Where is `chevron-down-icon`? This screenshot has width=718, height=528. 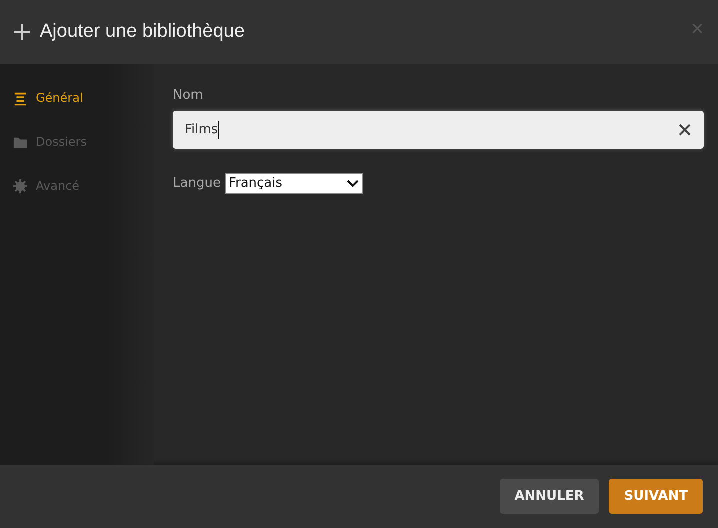 chevron-down-icon is located at coordinates (352, 183).